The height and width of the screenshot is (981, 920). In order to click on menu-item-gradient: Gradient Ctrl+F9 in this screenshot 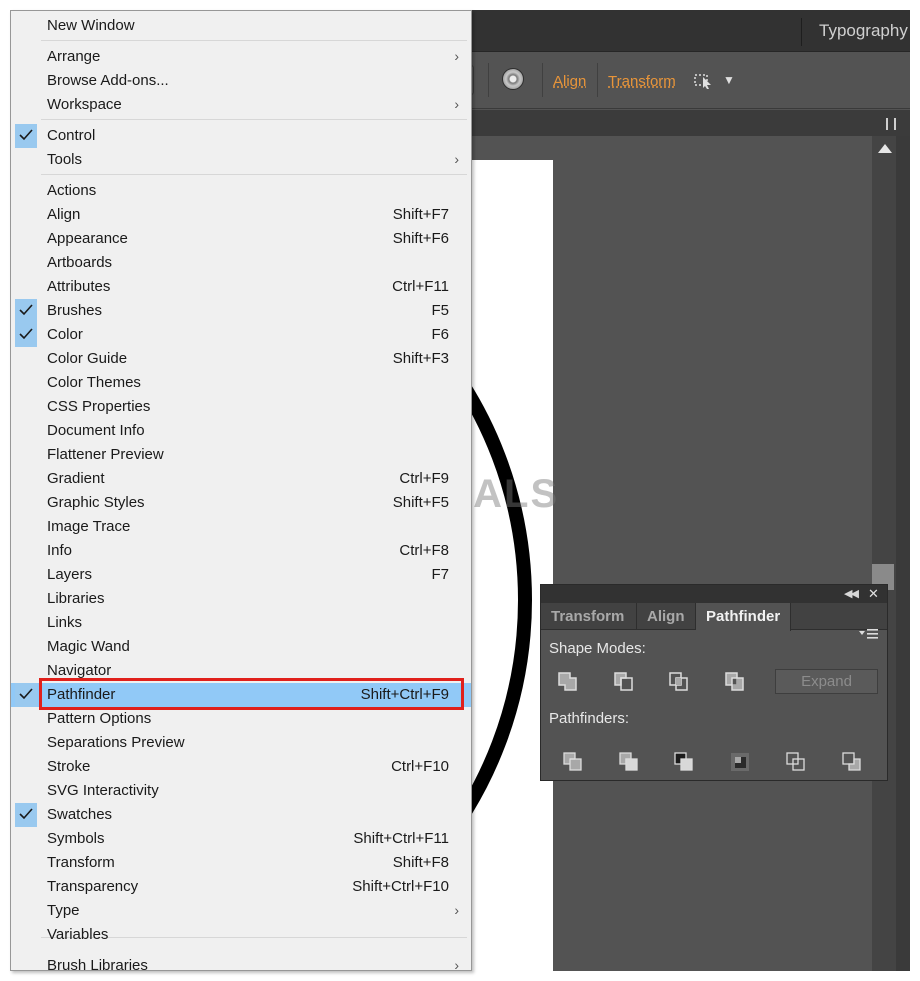, I will do `click(241, 479)`.